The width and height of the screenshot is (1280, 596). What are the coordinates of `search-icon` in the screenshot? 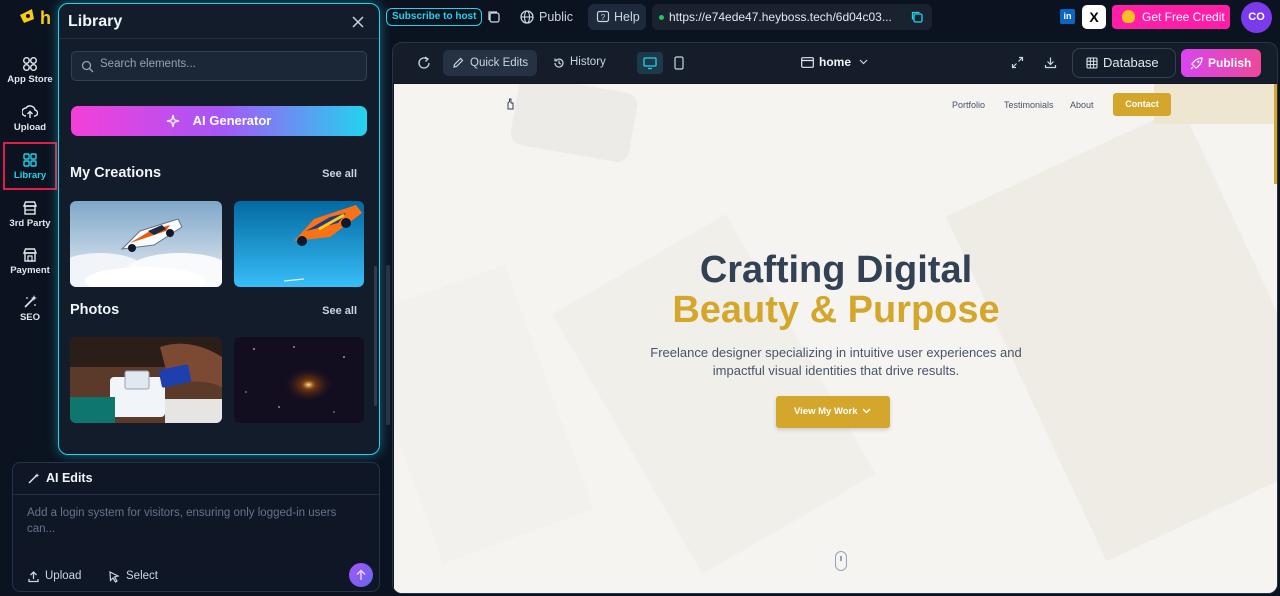 It's located at (87, 66).